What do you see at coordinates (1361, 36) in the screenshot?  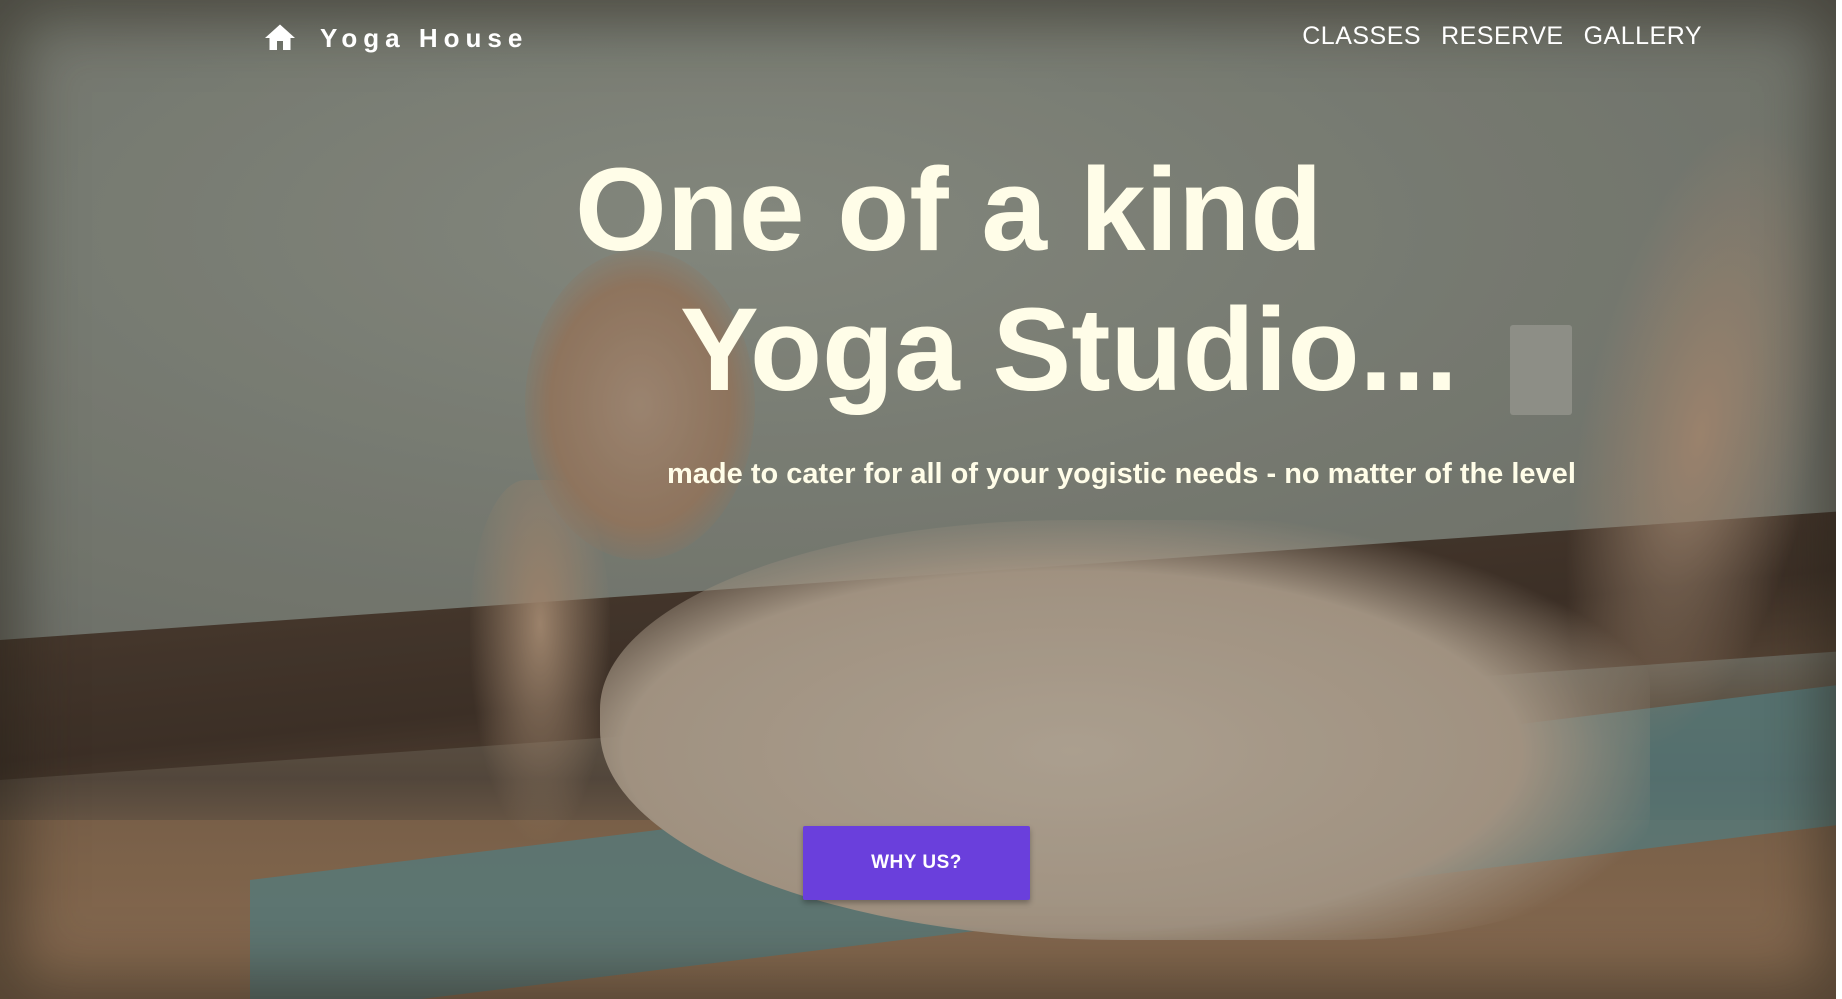 I see `nav-link-classes: CLASSES` at bounding box center [1361, 36].